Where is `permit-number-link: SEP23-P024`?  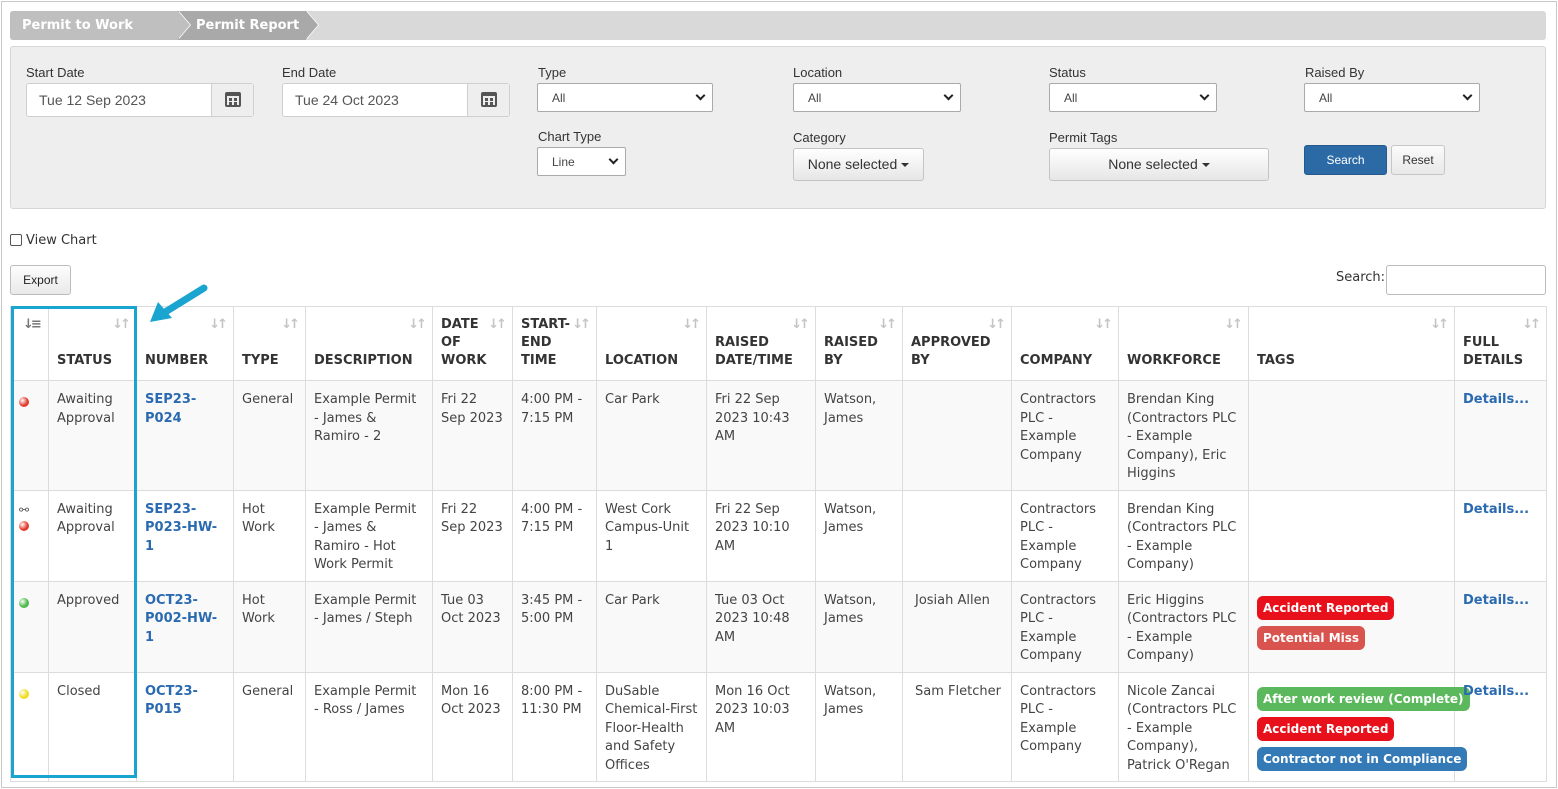
permit-number-link: SEP23-P024 is located at coordinates (170, 409).